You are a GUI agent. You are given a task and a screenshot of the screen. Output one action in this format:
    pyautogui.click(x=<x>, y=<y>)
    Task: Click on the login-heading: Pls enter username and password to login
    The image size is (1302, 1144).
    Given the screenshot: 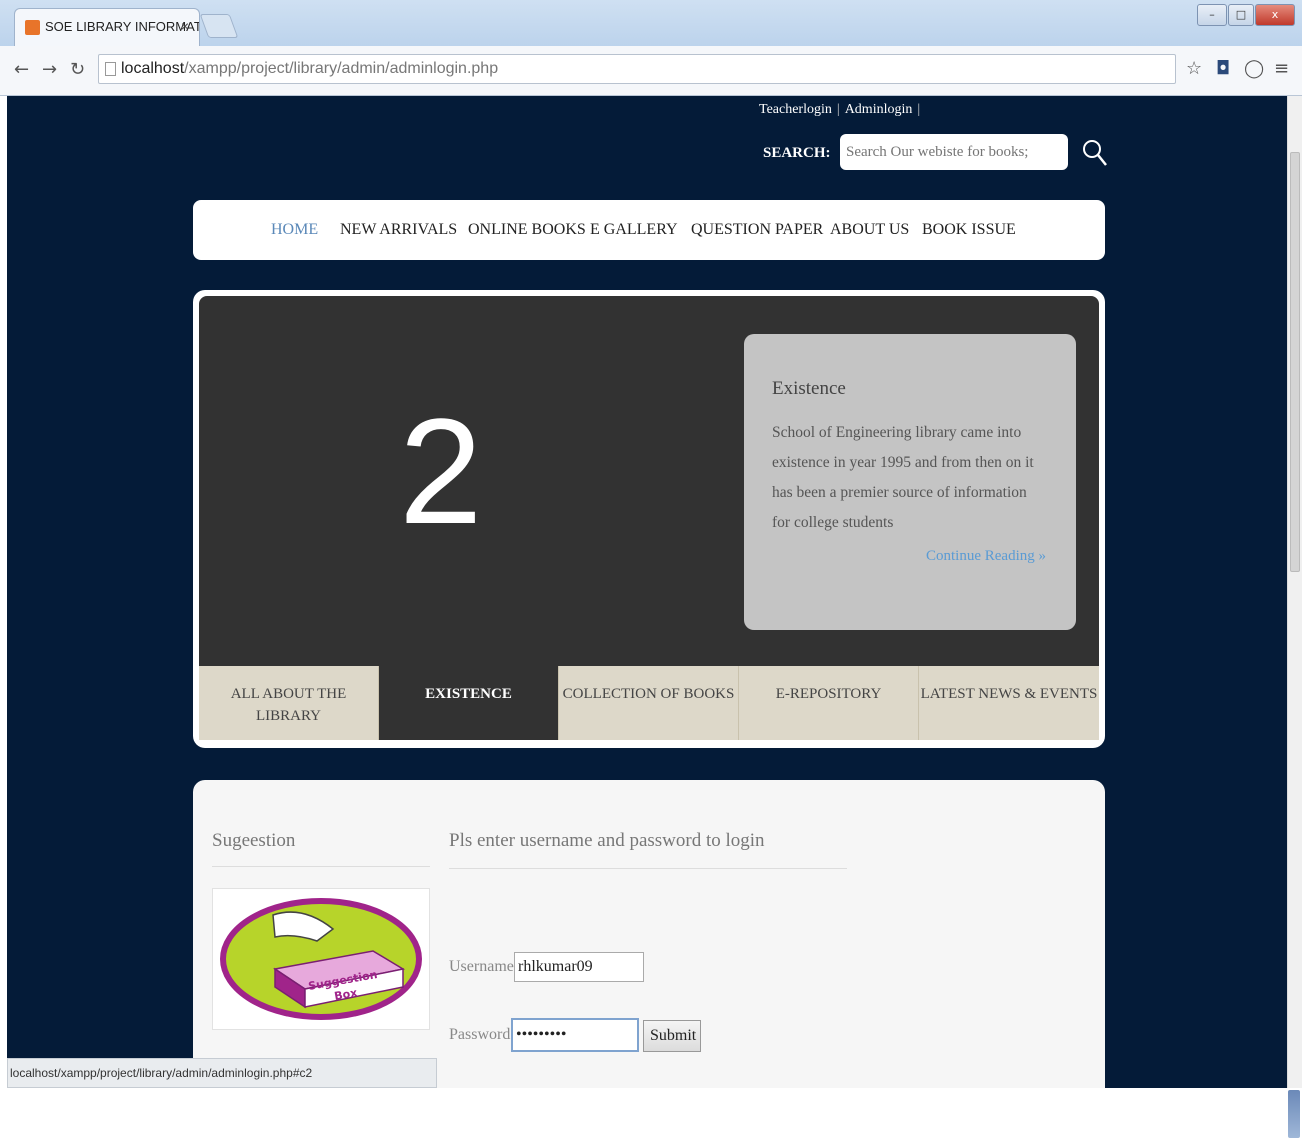 What is the action you would take?
    pyautogui.click(x=607, y=840)
    